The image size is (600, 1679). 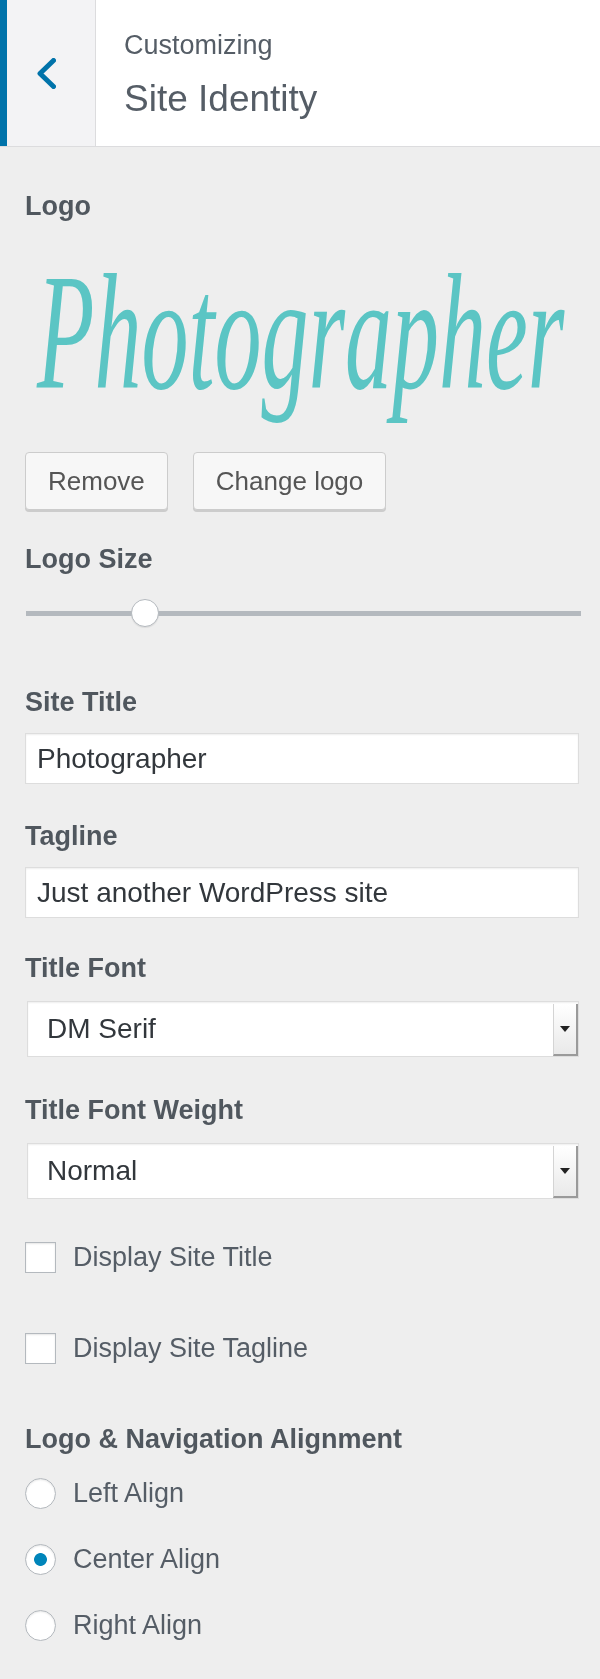 I want to click on field-label: Logo, so click(x=58, y=206).